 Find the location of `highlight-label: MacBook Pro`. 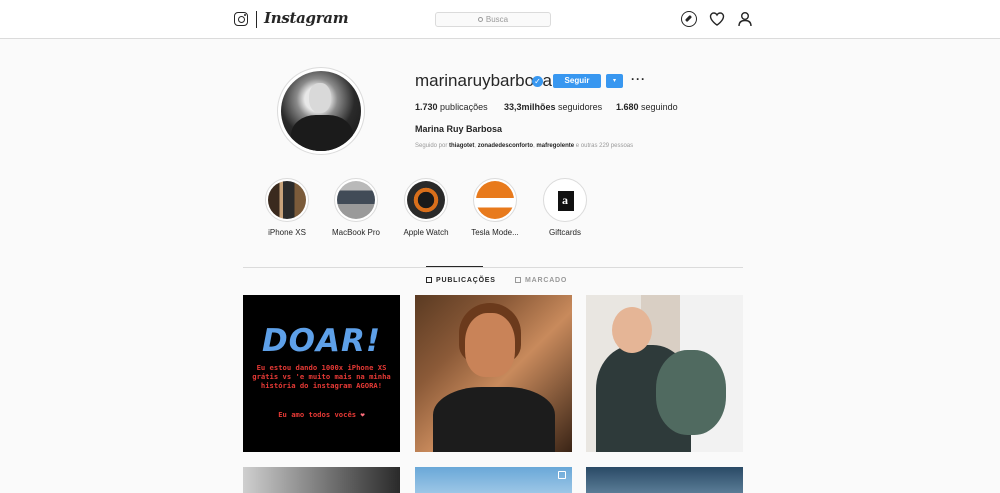

highlight-label: MacBook Pro is located at coordinates (356, 232).